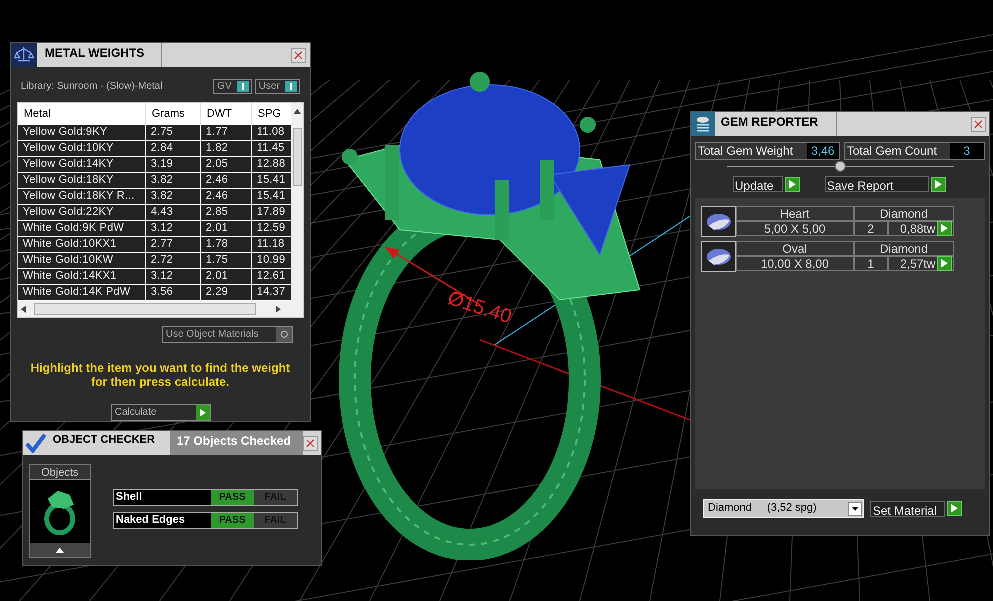 The image size is (993, 601). Describe the element at coordinates (60, 472) in the screenshot. I see `objects-label: Objects` at that location.